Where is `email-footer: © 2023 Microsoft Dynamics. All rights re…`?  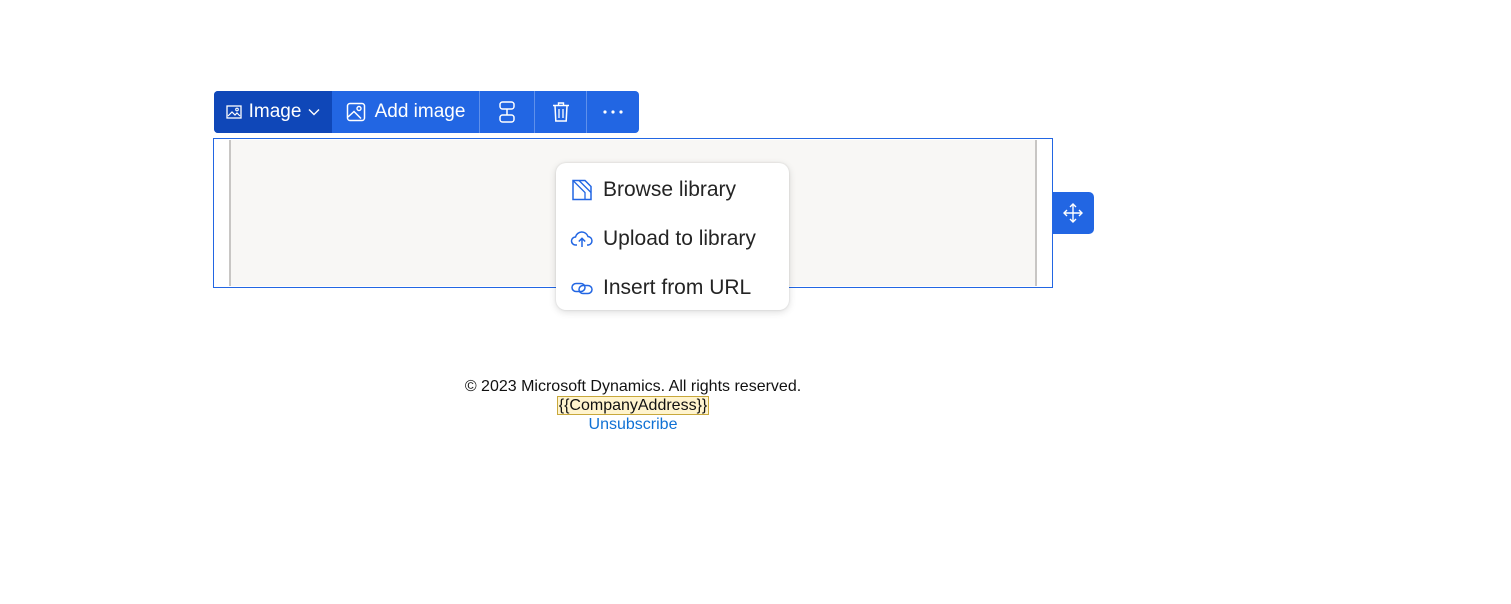
email-footer: © 2023 Microsoft Dynamics. All rights re… is located at coordinates (633, 405).